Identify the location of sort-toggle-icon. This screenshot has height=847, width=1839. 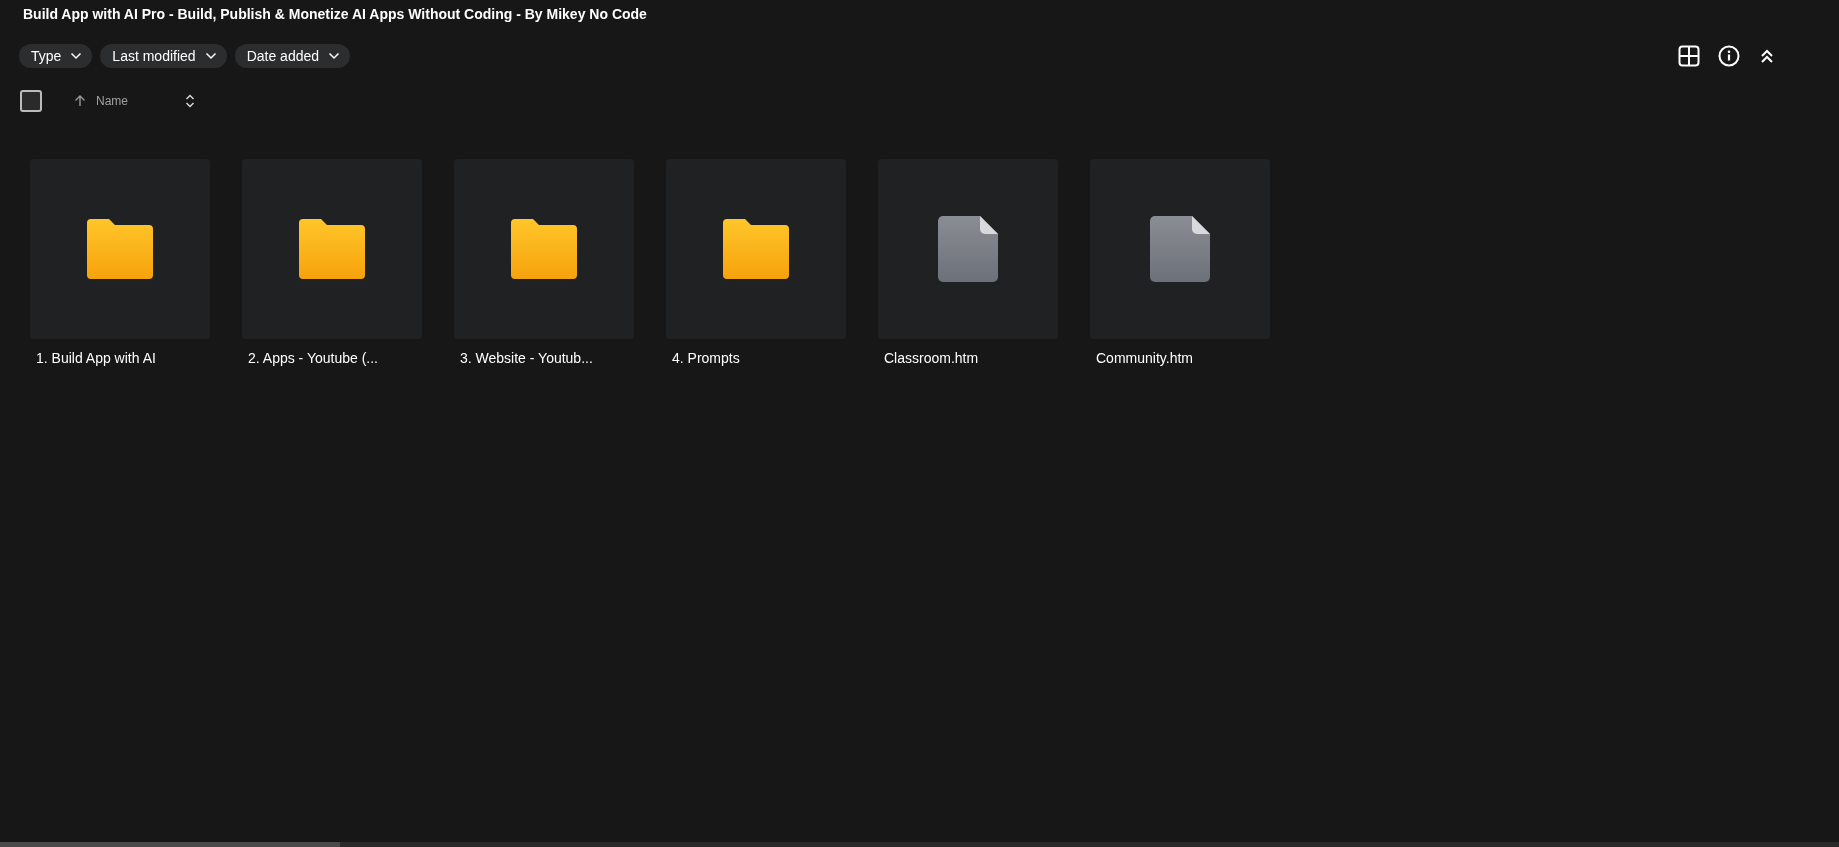
(190, 101).